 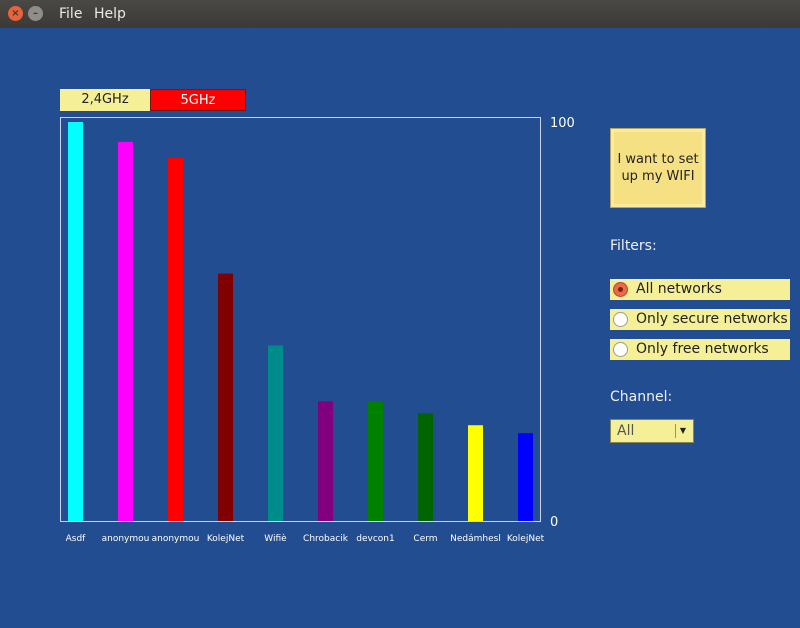 I want to click on minimize-window-icon: –, so click(x=35, y=13).